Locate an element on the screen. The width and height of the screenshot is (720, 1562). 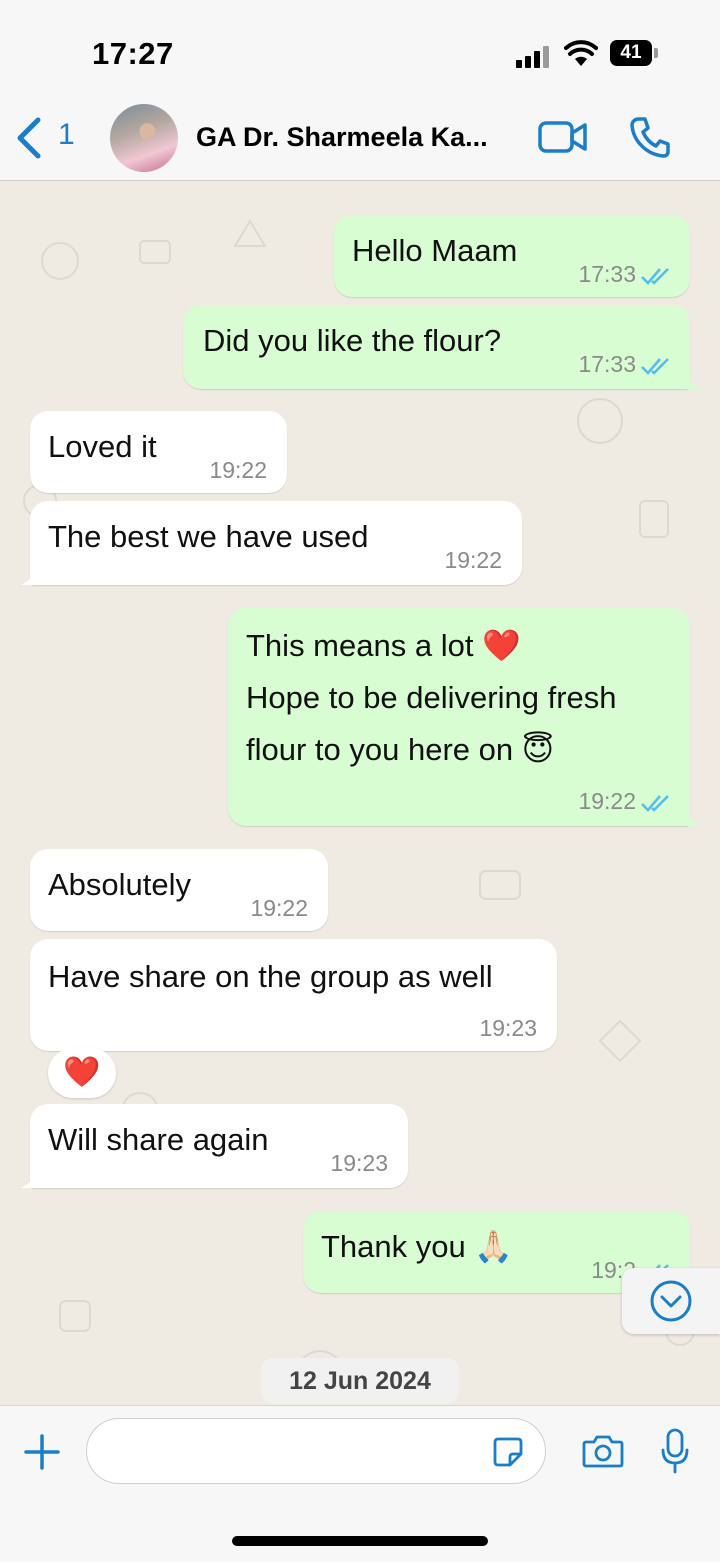
cellular-signal-icon is located at coordinates (534, 56).